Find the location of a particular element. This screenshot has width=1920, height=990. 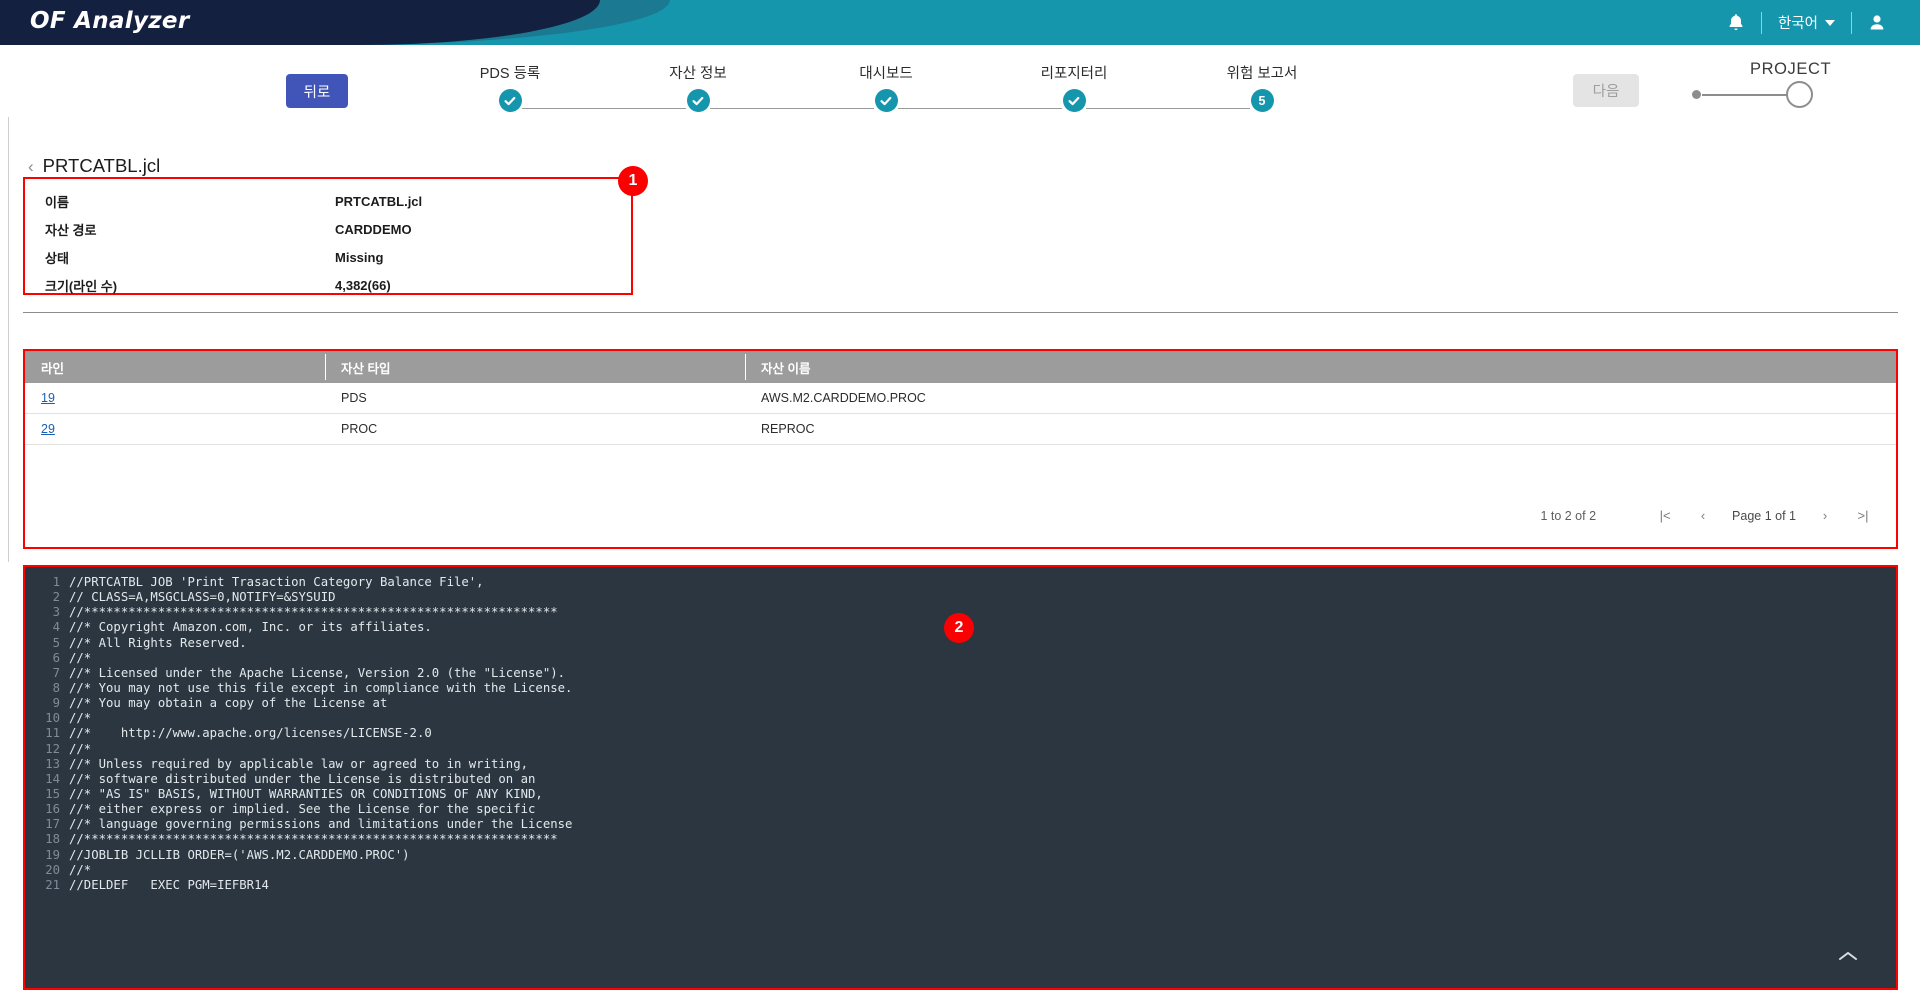

language-label: 한국어 is located at coordinates (1797, 24).